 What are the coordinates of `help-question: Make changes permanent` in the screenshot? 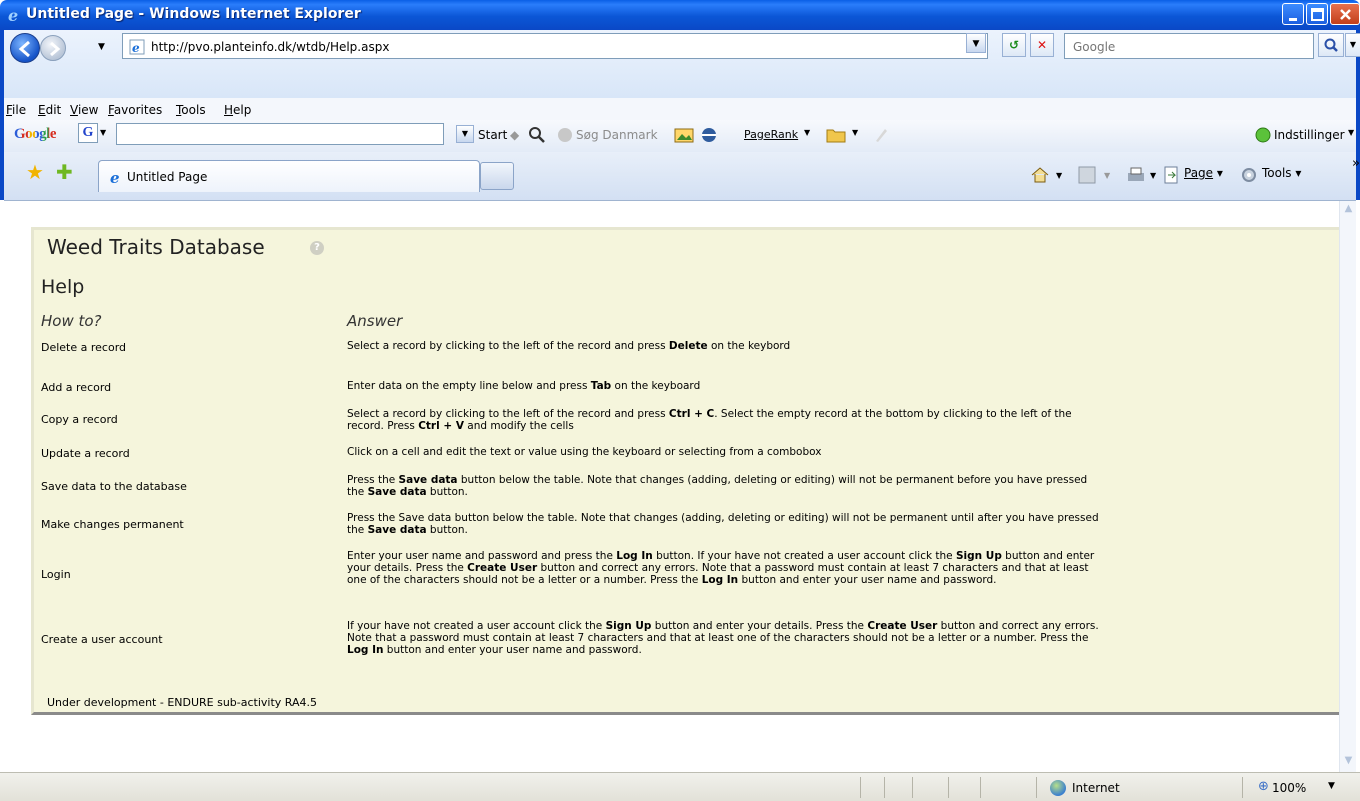 It's located at (112, 524).